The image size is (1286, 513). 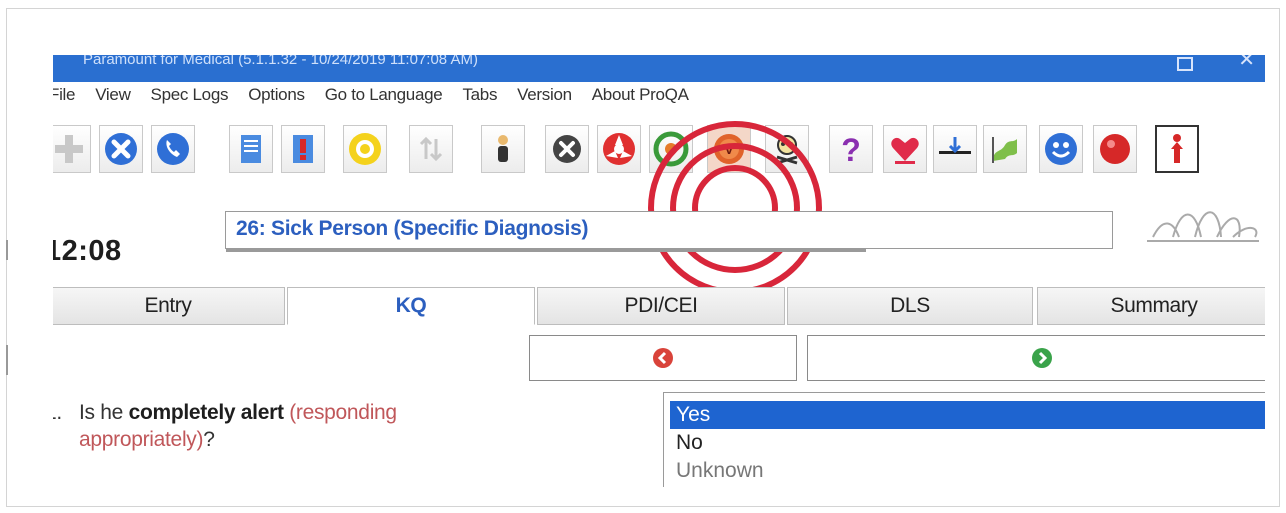 I want to click on v-priority-icon: V, so click(x=729, y=149).